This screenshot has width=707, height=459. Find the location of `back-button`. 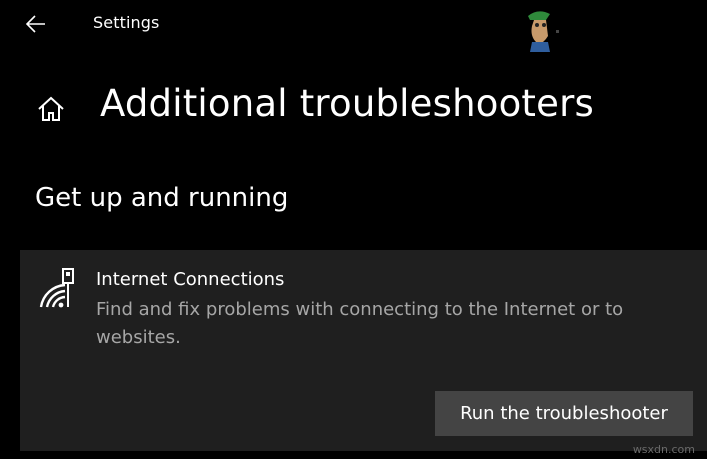

back-button is located at coordinates (36, 24).